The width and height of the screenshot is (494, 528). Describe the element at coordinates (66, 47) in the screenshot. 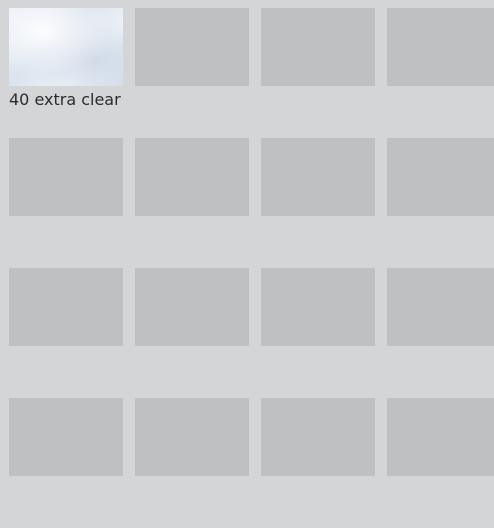

I see `thumbnail-image` at that location.